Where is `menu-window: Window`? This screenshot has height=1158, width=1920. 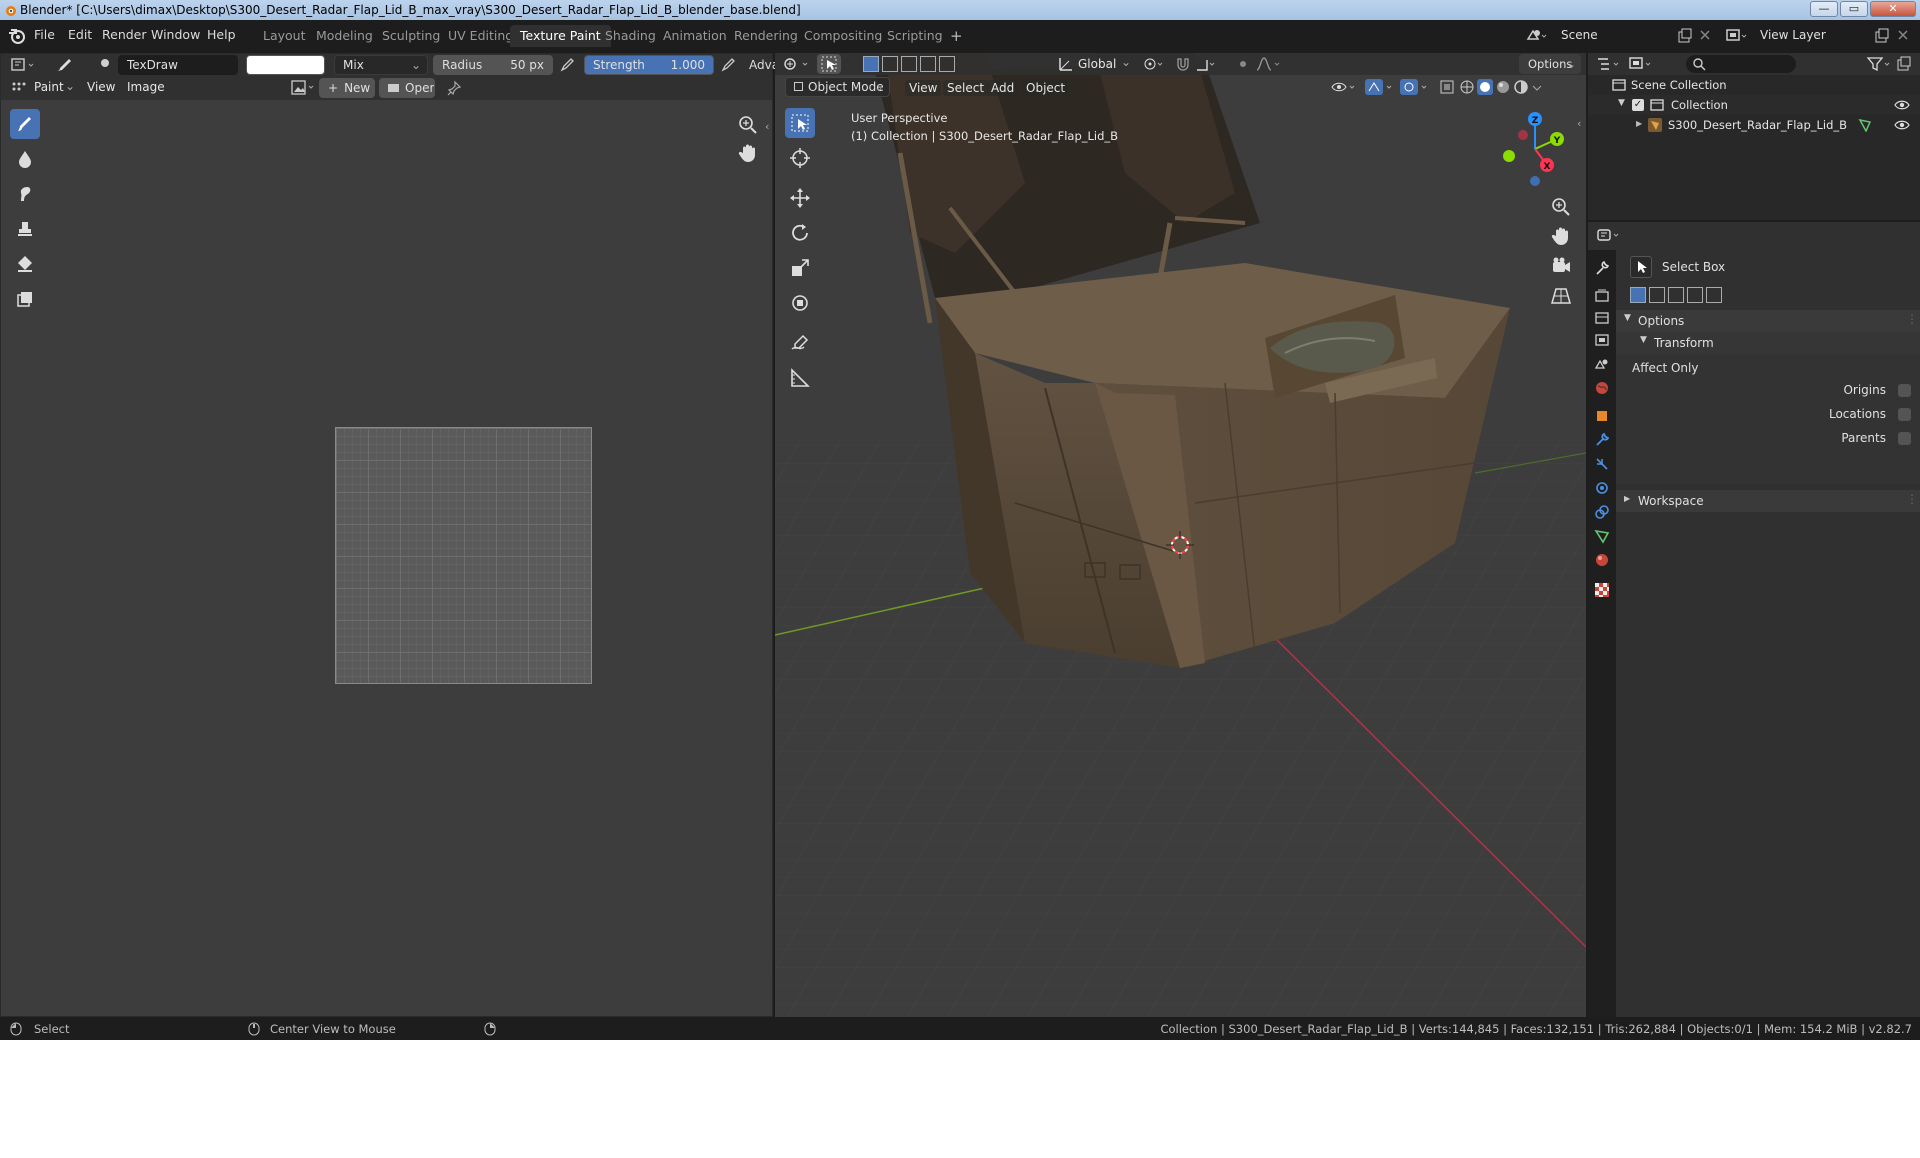 menu-window: Window is located at coordinates (175, 34).